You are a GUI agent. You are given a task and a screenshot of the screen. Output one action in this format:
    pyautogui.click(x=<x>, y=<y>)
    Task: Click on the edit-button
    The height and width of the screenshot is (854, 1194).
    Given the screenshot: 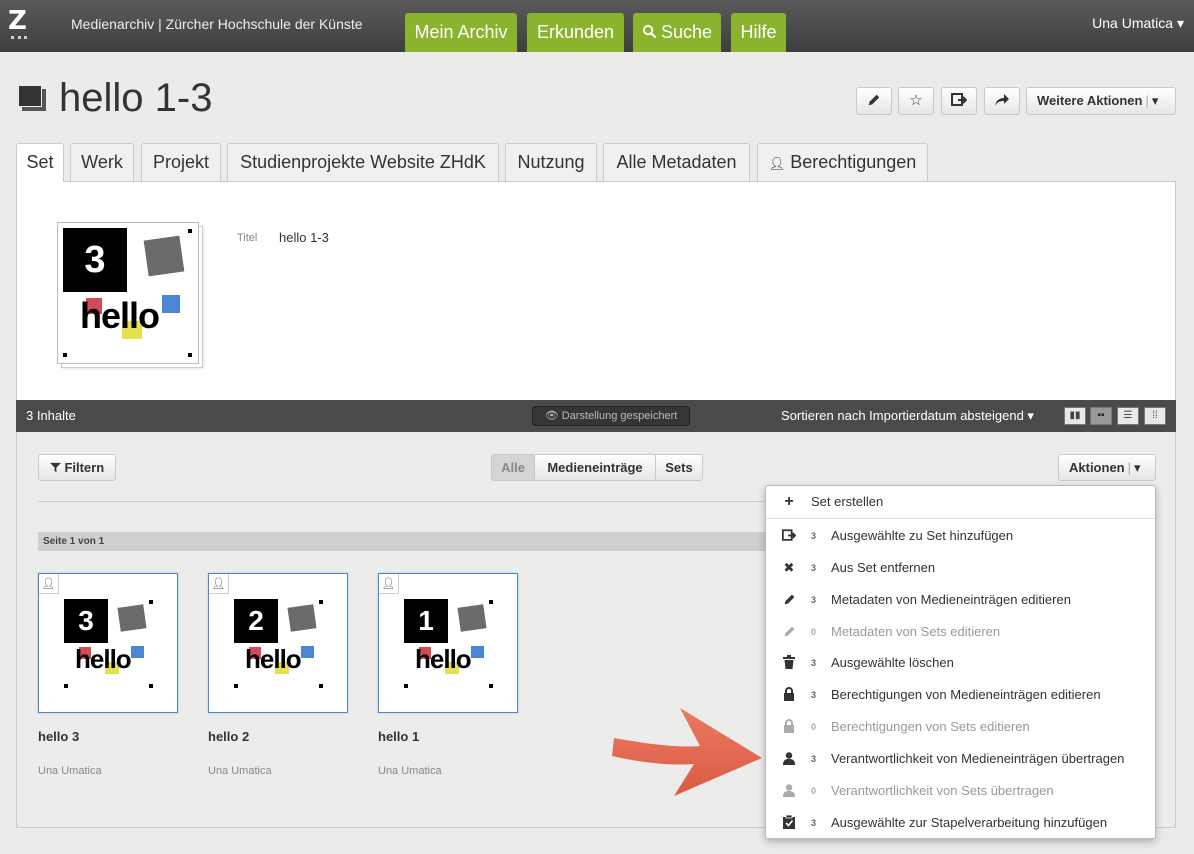 What is the action you would take?
    pyautogui.click(x=874, y=101)
    